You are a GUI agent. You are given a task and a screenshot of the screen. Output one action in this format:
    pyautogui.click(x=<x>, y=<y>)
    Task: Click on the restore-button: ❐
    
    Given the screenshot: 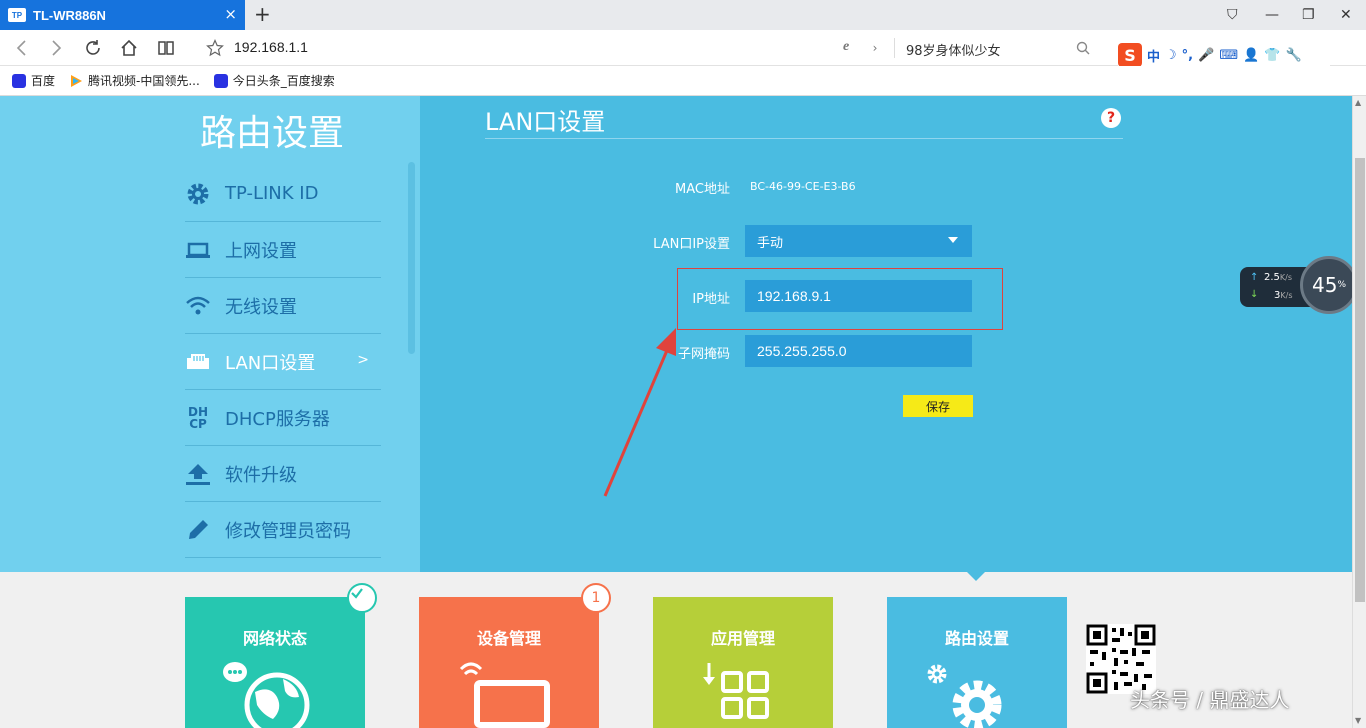 What is the action you would take?
    pyautogui.click(x=1308, y=15)
    